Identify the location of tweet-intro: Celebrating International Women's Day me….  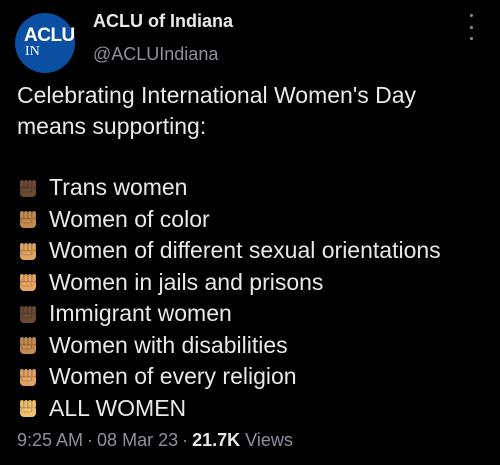
(252, 111).